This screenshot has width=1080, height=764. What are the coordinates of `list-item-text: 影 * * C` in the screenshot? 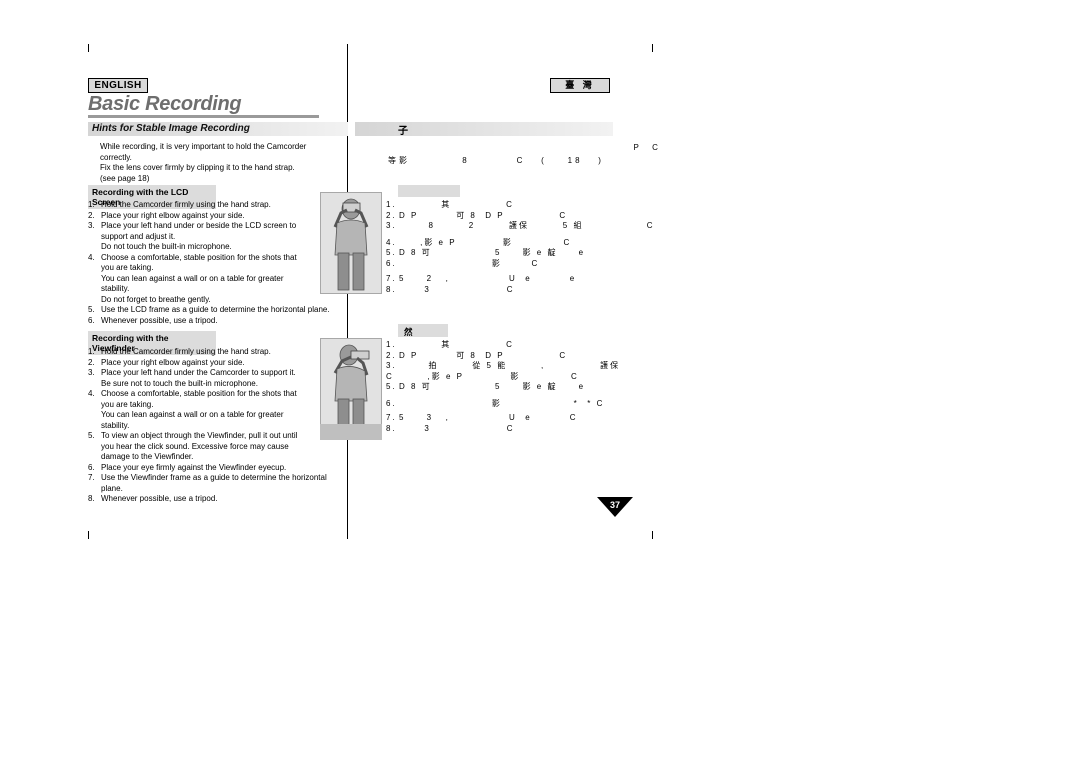 It's located at (502, 403).